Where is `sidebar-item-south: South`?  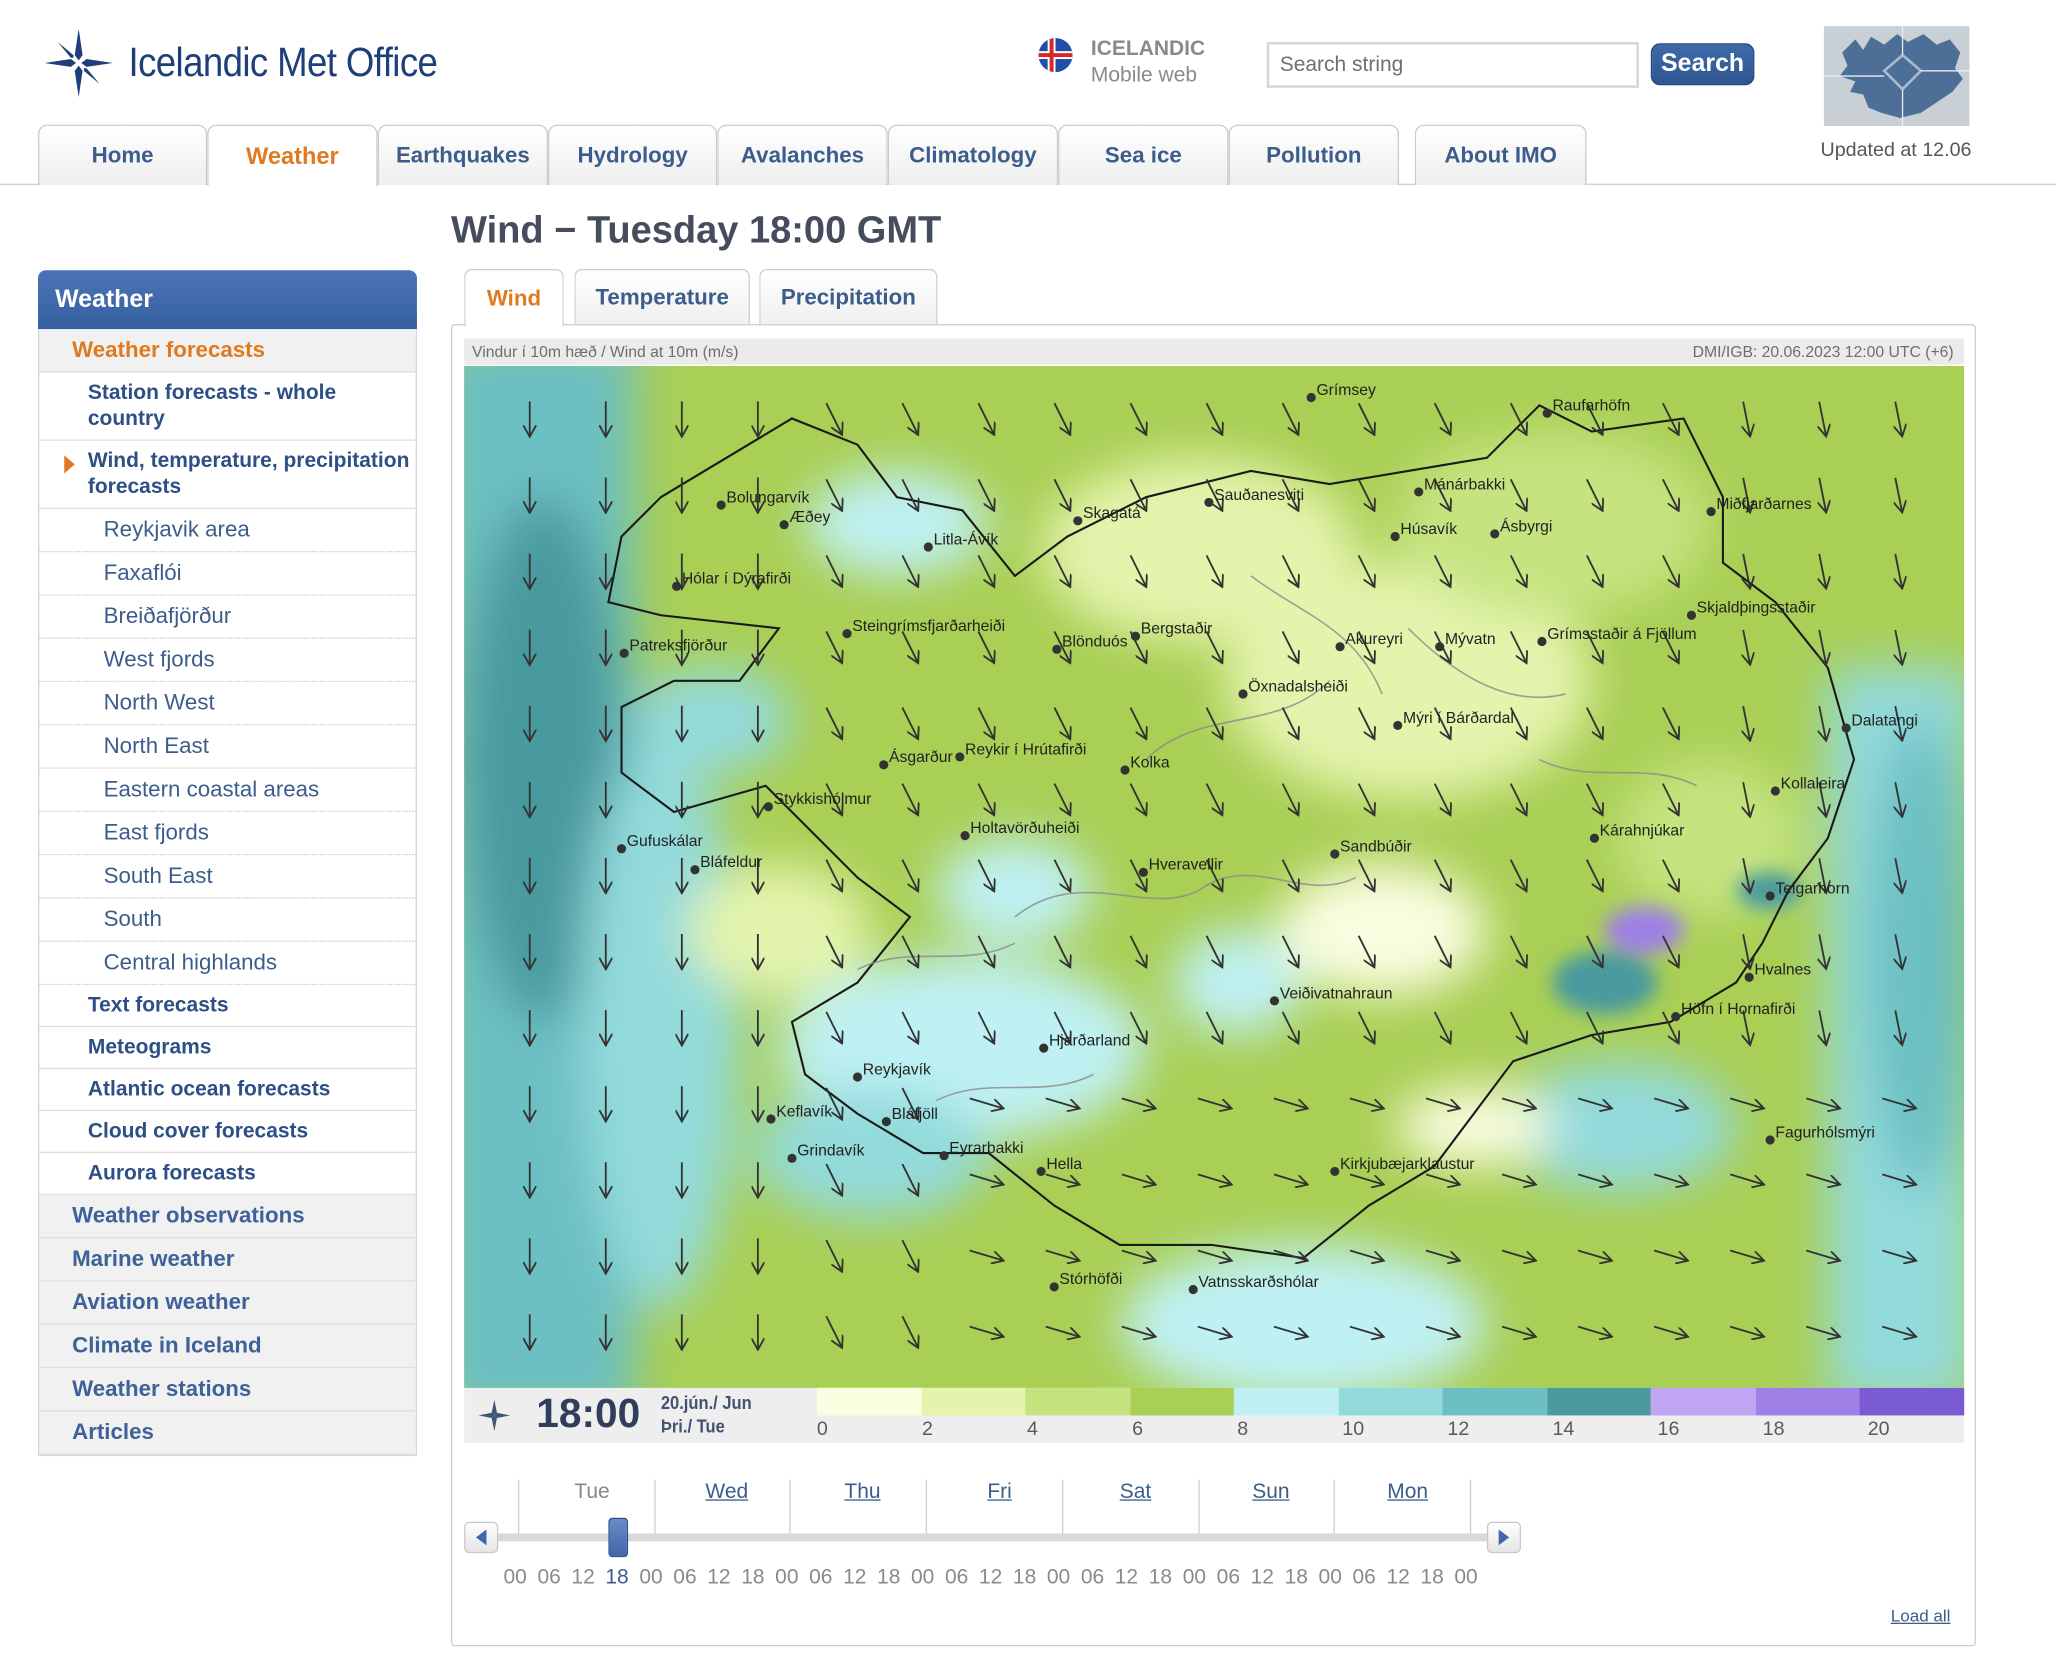 sidebar-item-south: South is located at coordinates (227, 920).